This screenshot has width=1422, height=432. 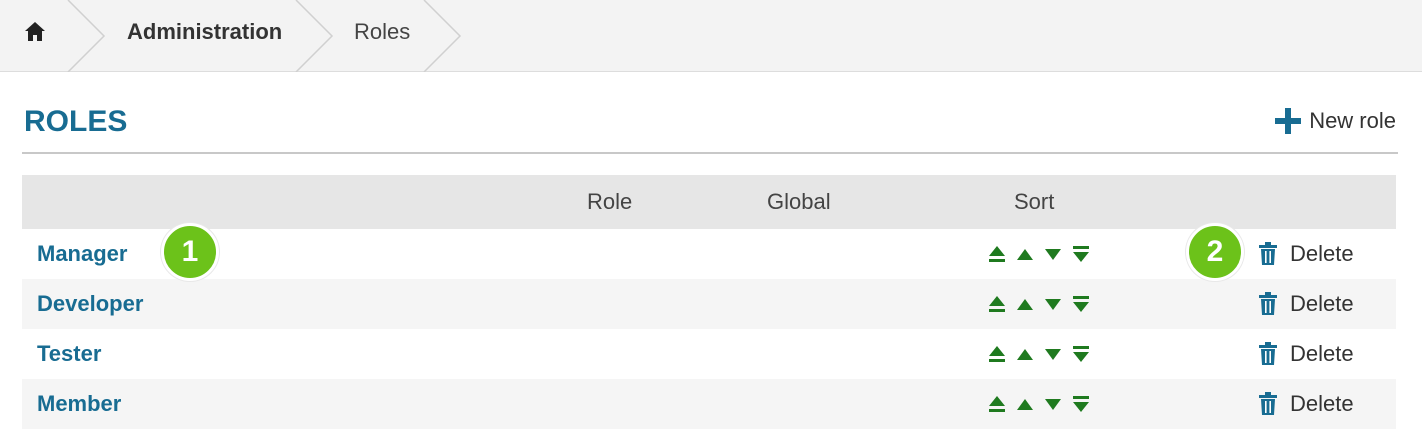 I want to click on table-row: Member Delete, so click(x=709, y=404).